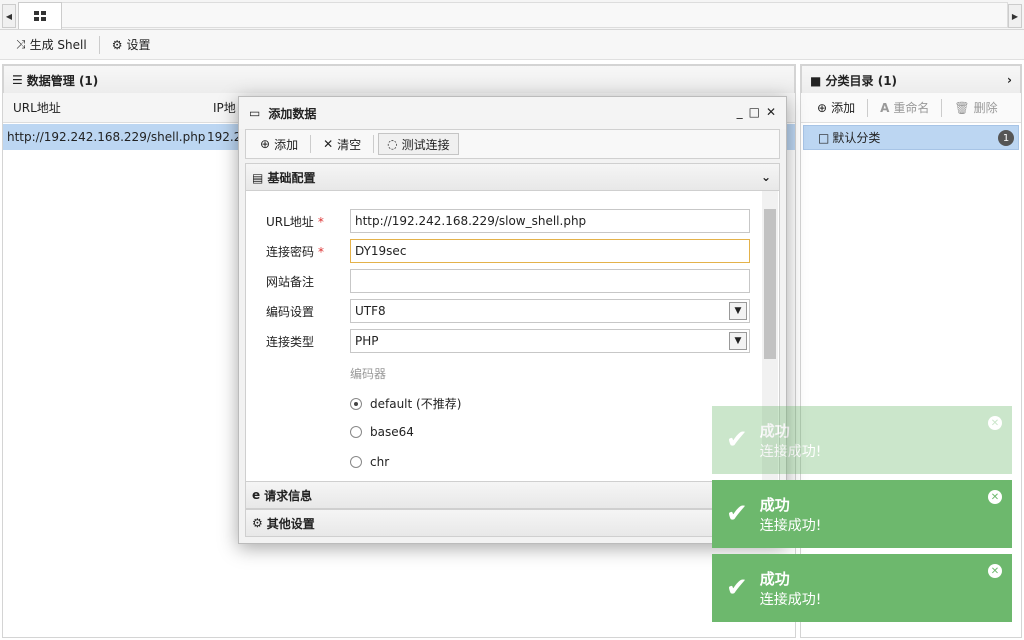  I want to click on category-rename-button: A 重命名, so click(904, 108).